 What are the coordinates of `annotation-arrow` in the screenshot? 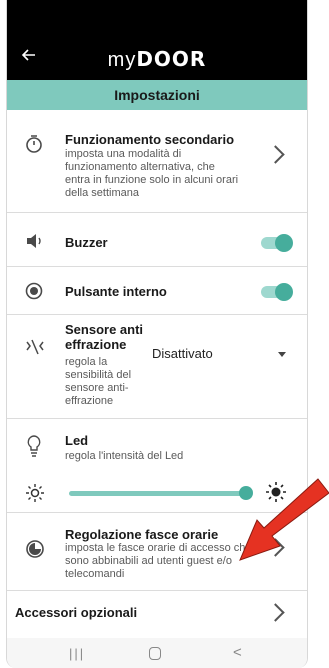 It's located at (284, 519).